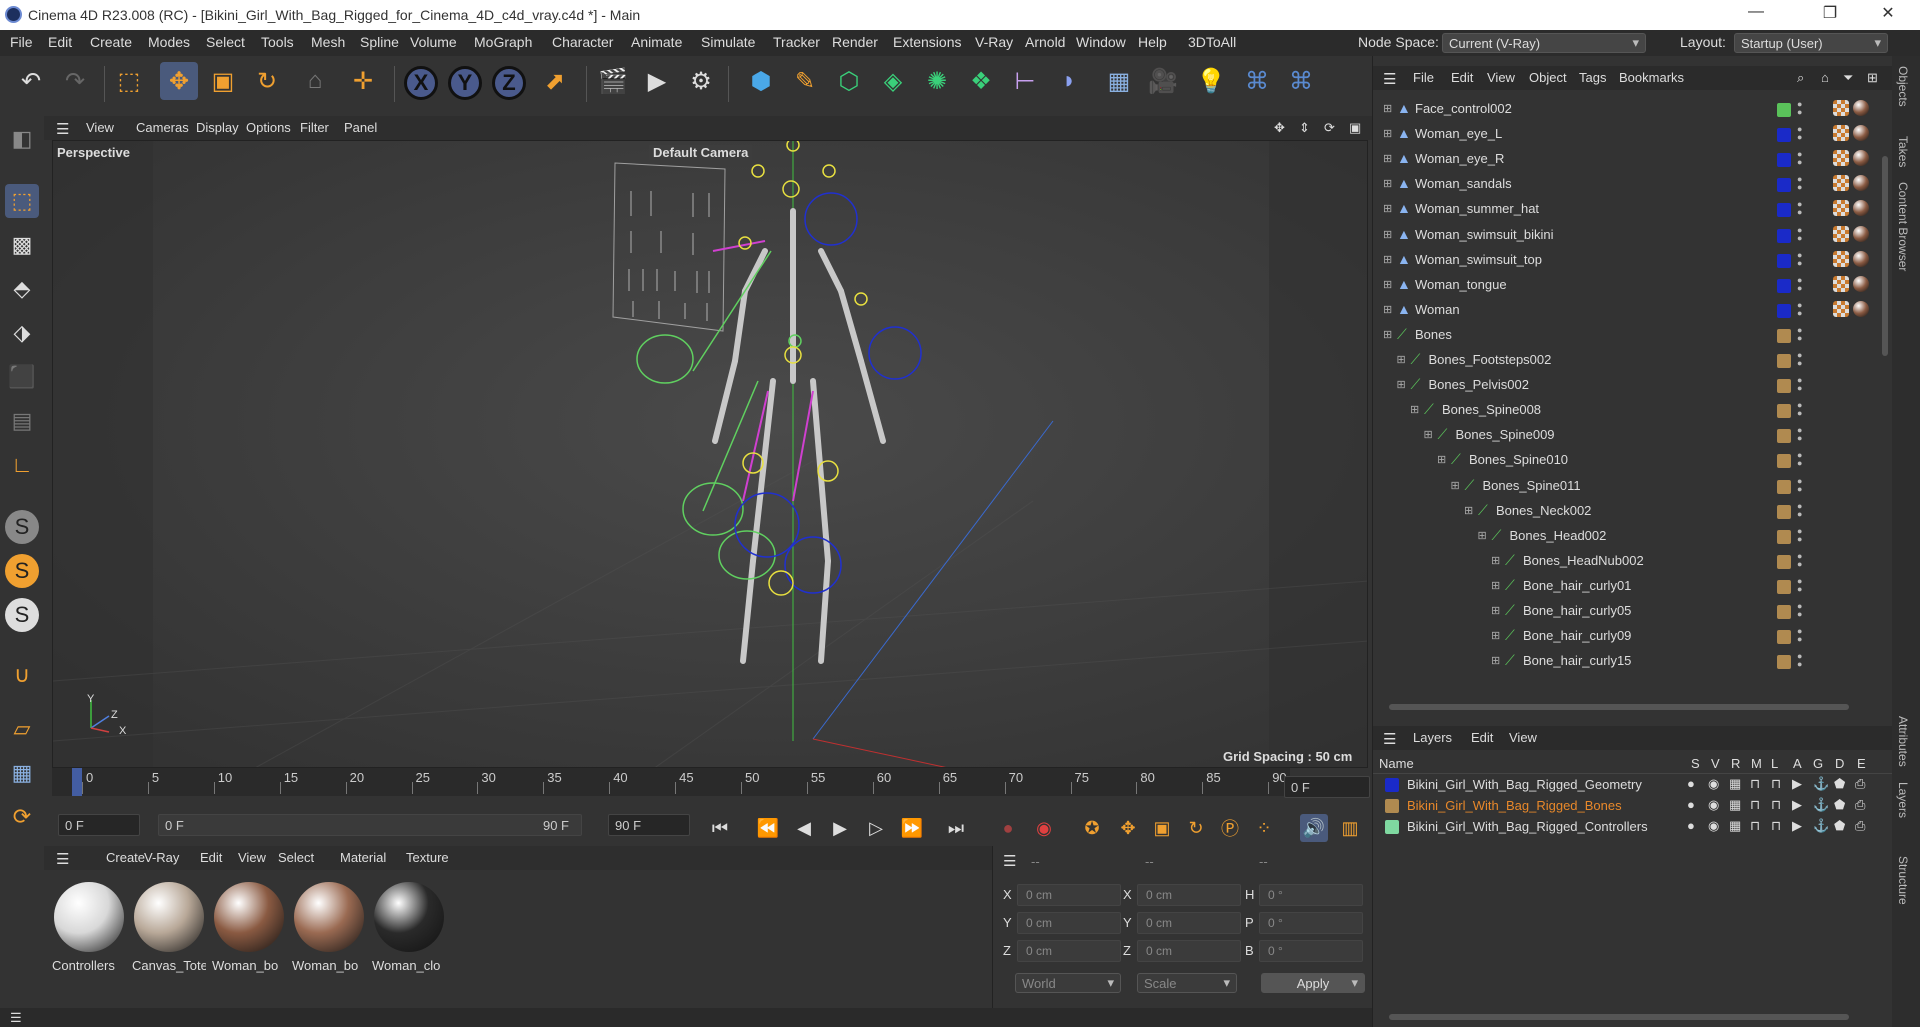 The image size is (1920, 1027). What do you see at coordinates (805, 81) in the screenshot?
I see `pen-icon: ✎` at bounding box center [805, 81].